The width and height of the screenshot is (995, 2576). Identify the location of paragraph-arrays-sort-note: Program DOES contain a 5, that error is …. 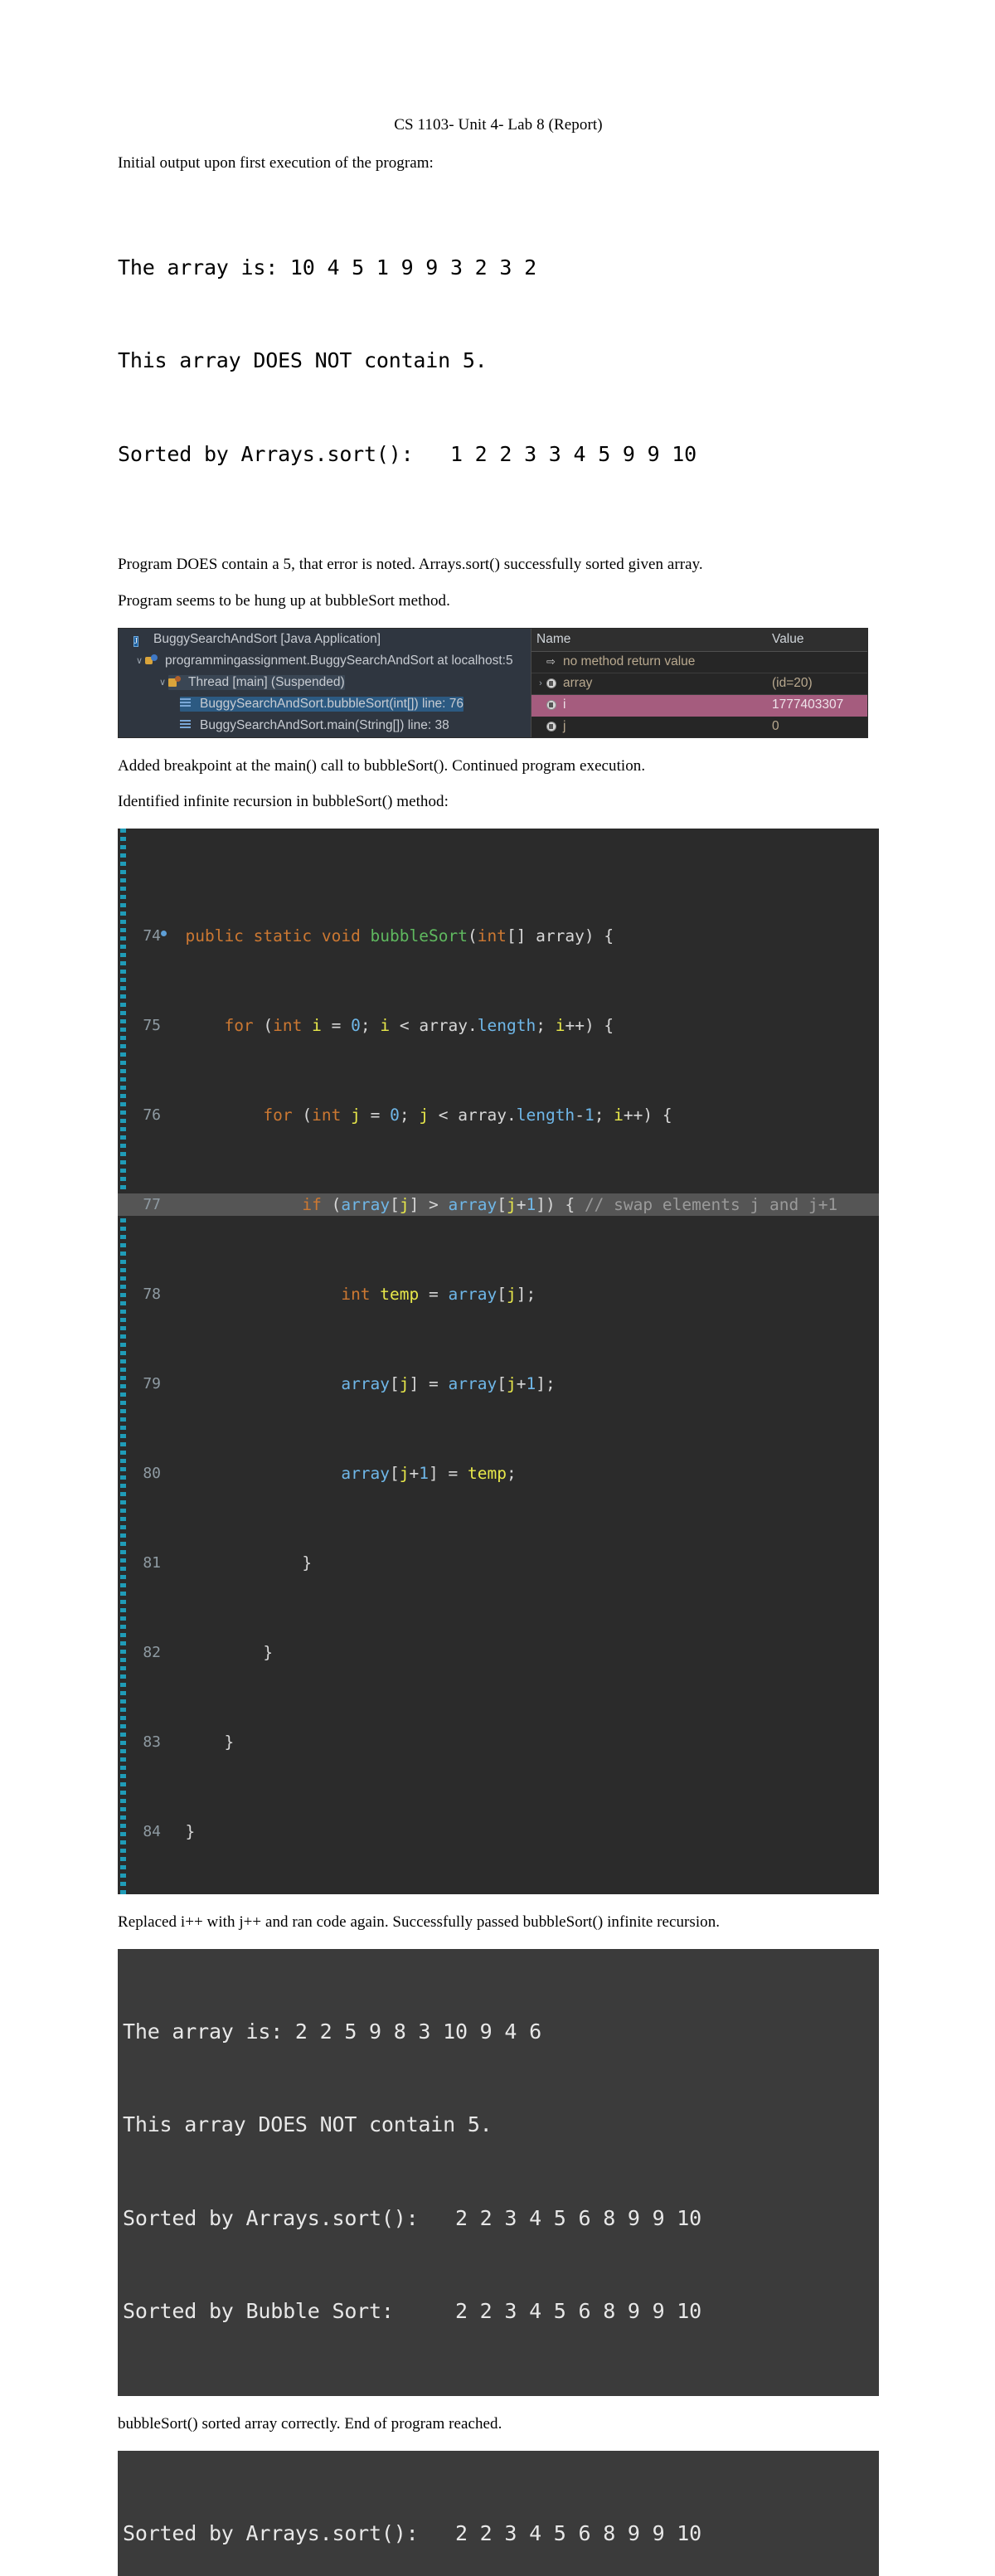
(410, 565).